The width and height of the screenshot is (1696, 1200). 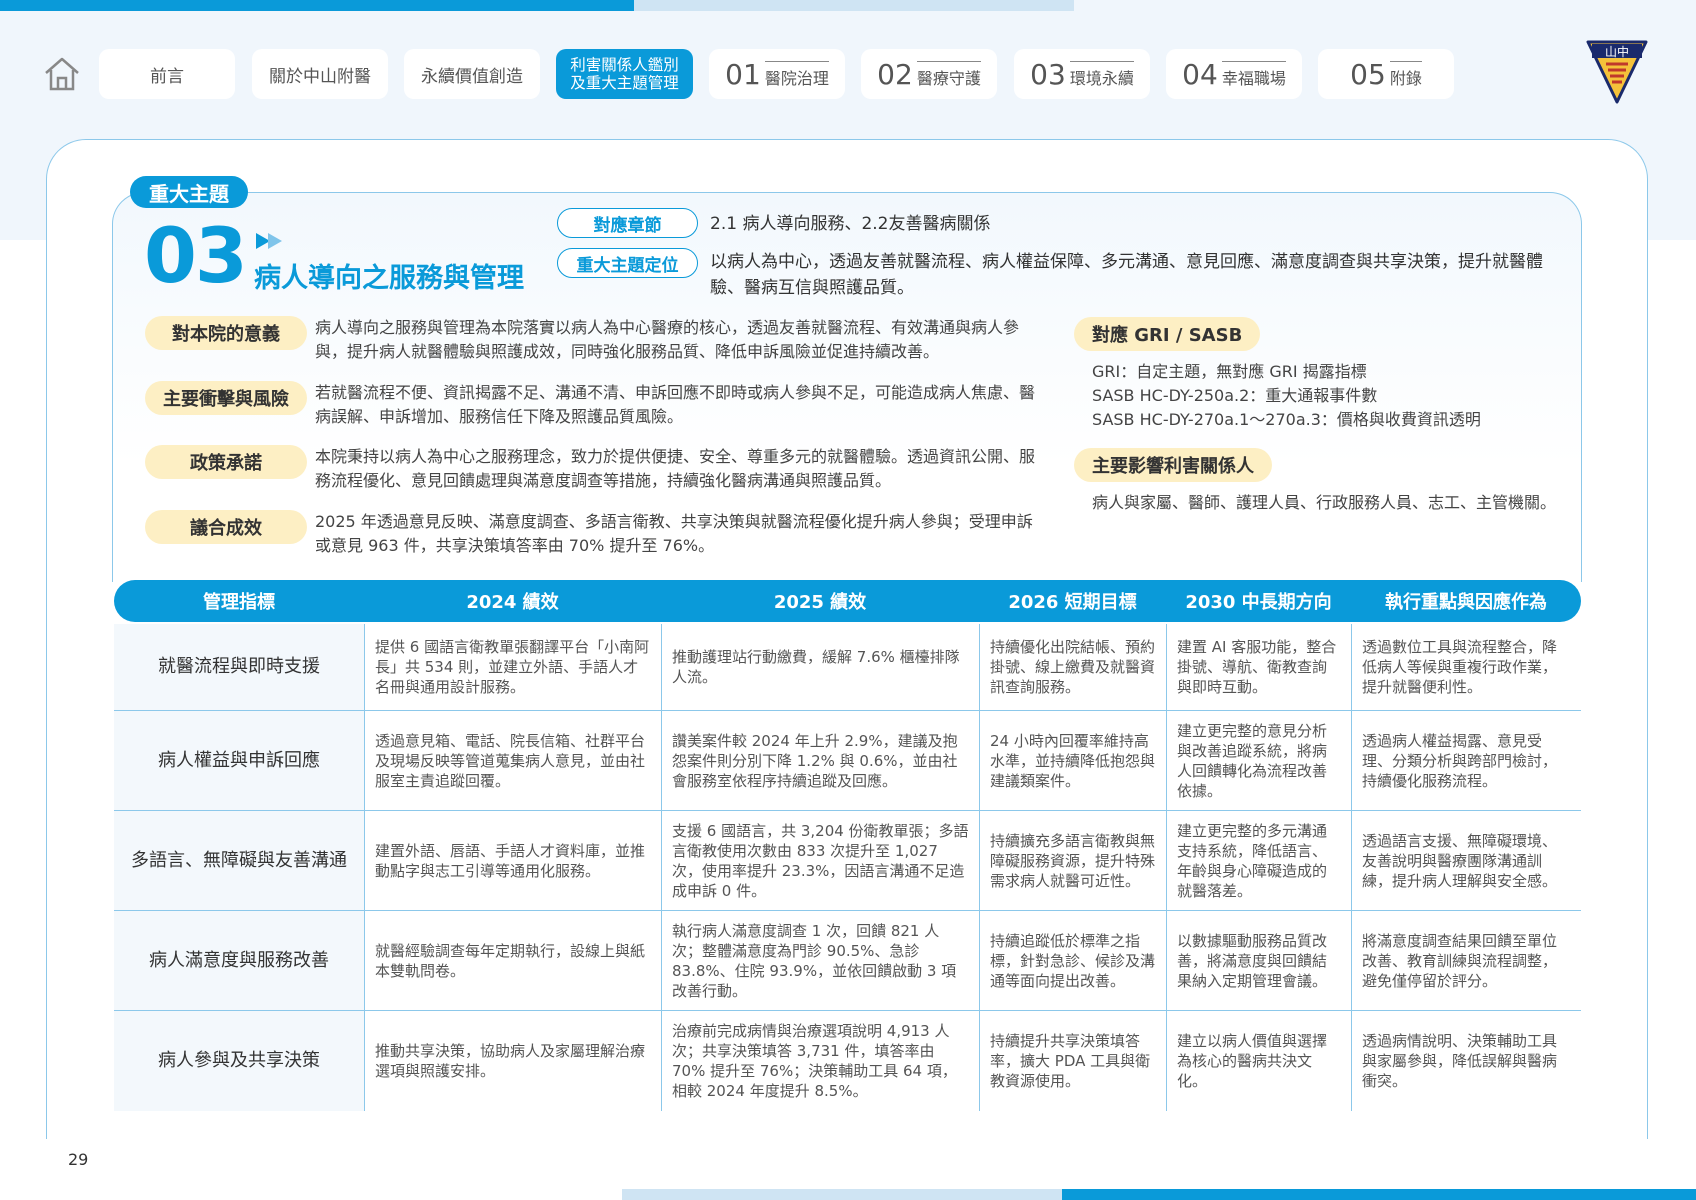 What do you see at coordinates (62, 74) in the screenshot?
I see `home-icon` at bounding box center [62, 74].